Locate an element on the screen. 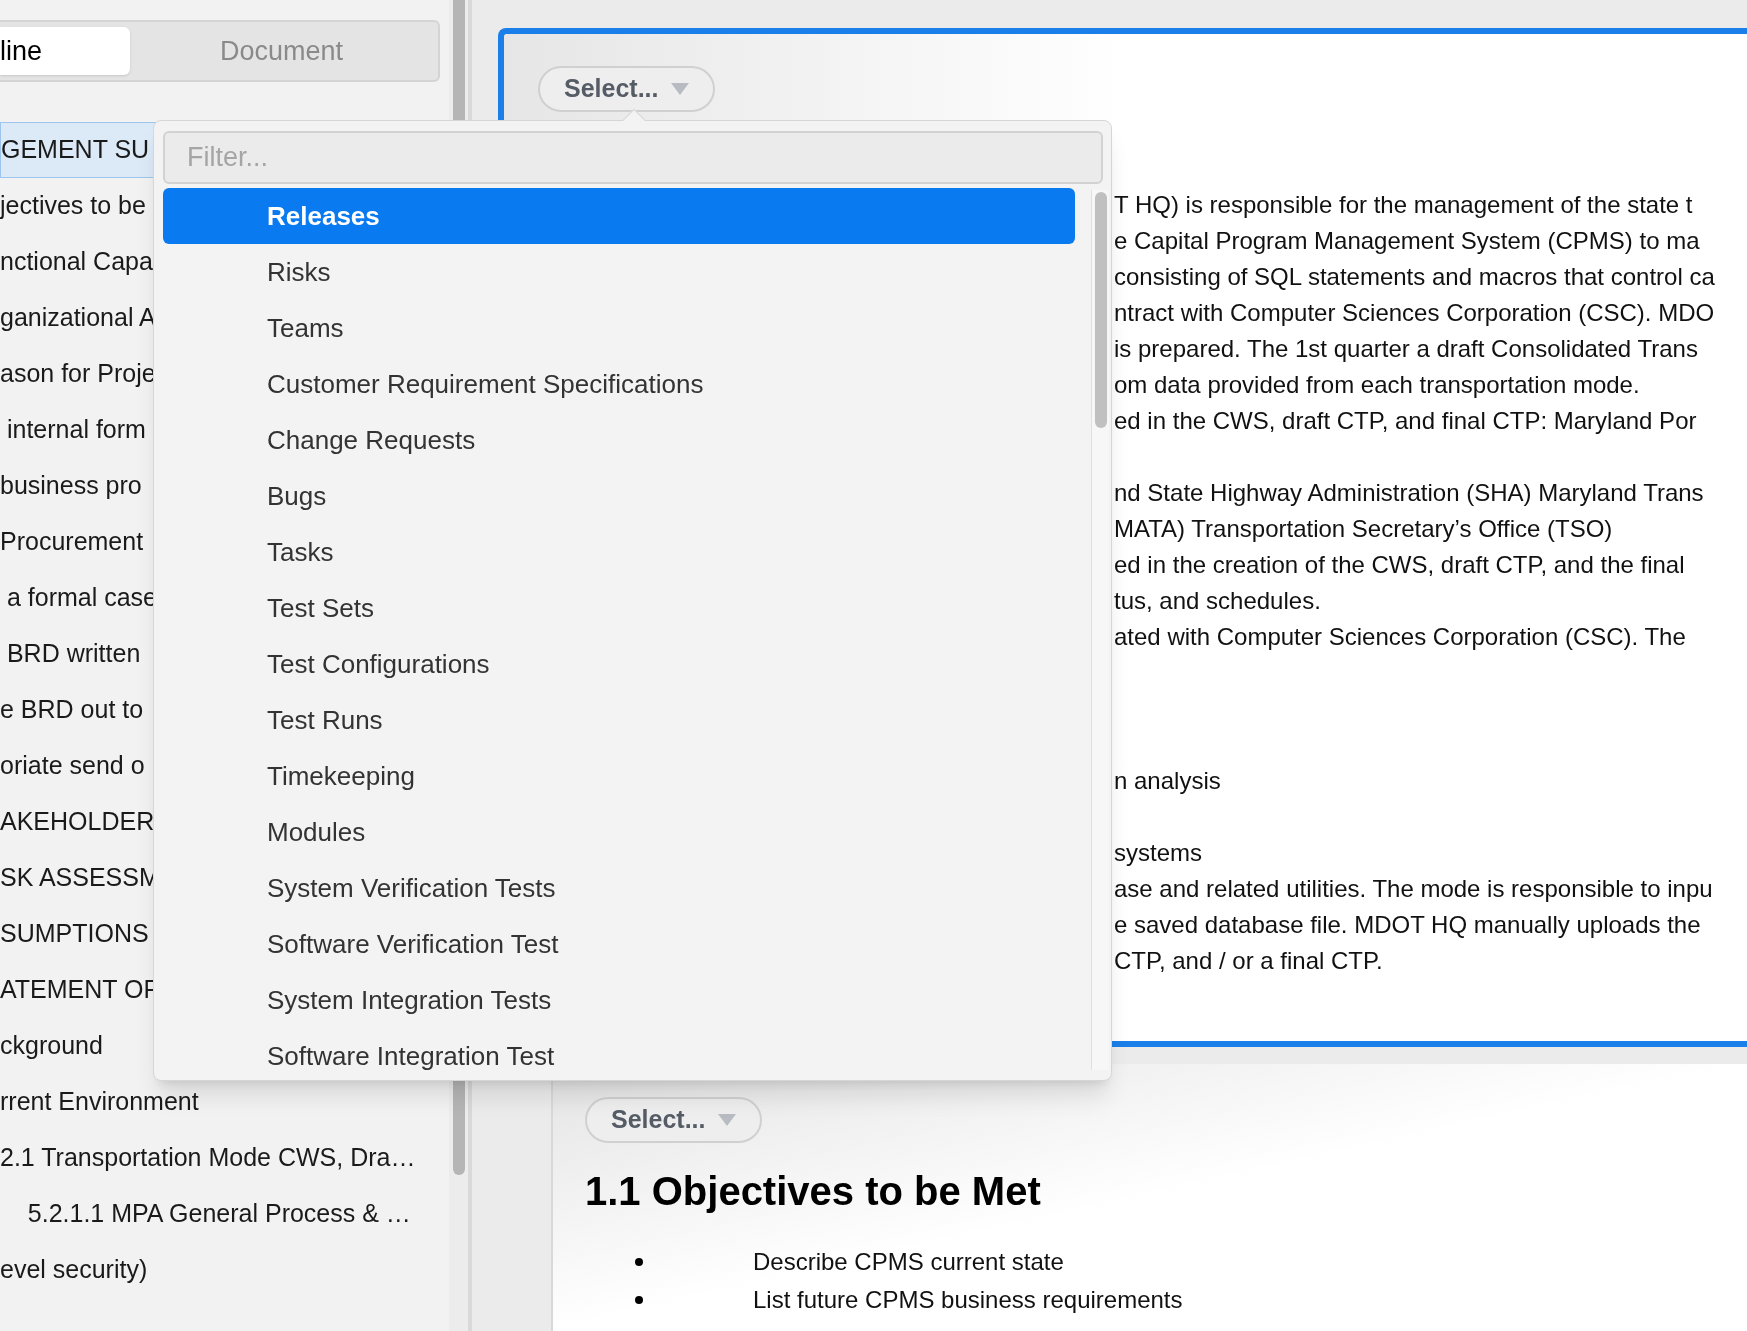 The width and height of the screenshot is (1747, 1331). document-text-line: ed in the CWS, draft CTP, and final CTP: Maryland Por is located at coordinates (1406, 421).